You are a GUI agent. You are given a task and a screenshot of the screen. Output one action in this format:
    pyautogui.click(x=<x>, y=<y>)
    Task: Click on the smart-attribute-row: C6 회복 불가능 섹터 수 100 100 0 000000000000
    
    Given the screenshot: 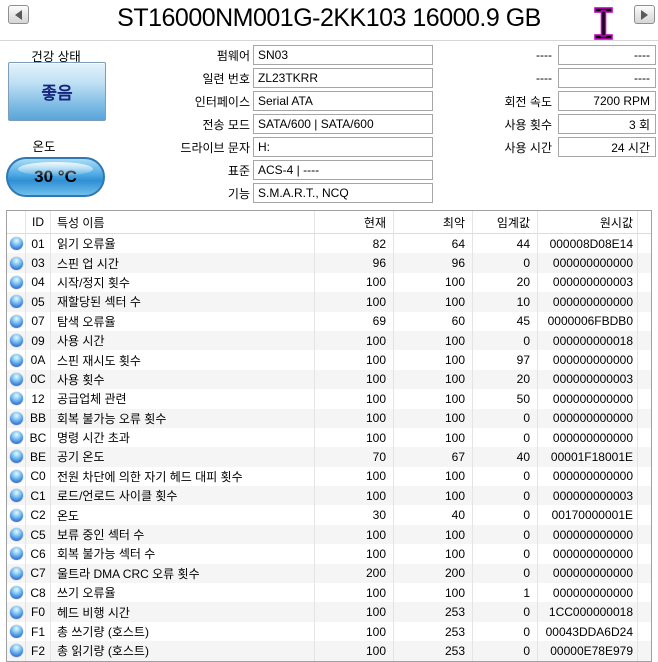 What is the action you would take?
    pyautogui.click(x=329, y=554)
    